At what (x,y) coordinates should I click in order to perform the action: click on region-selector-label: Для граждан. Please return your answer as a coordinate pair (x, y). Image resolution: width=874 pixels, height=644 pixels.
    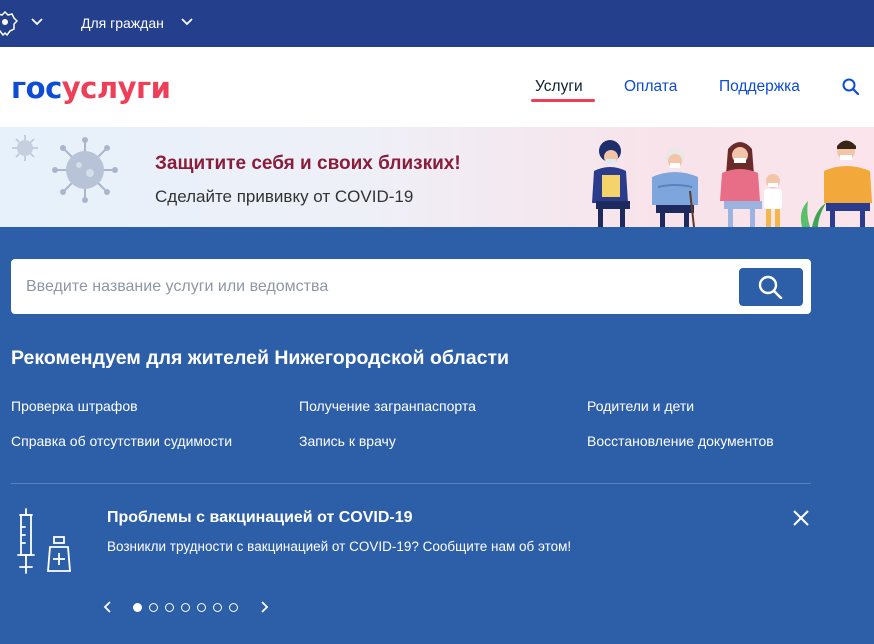
    Looking at the image, I should click on (122, 23).